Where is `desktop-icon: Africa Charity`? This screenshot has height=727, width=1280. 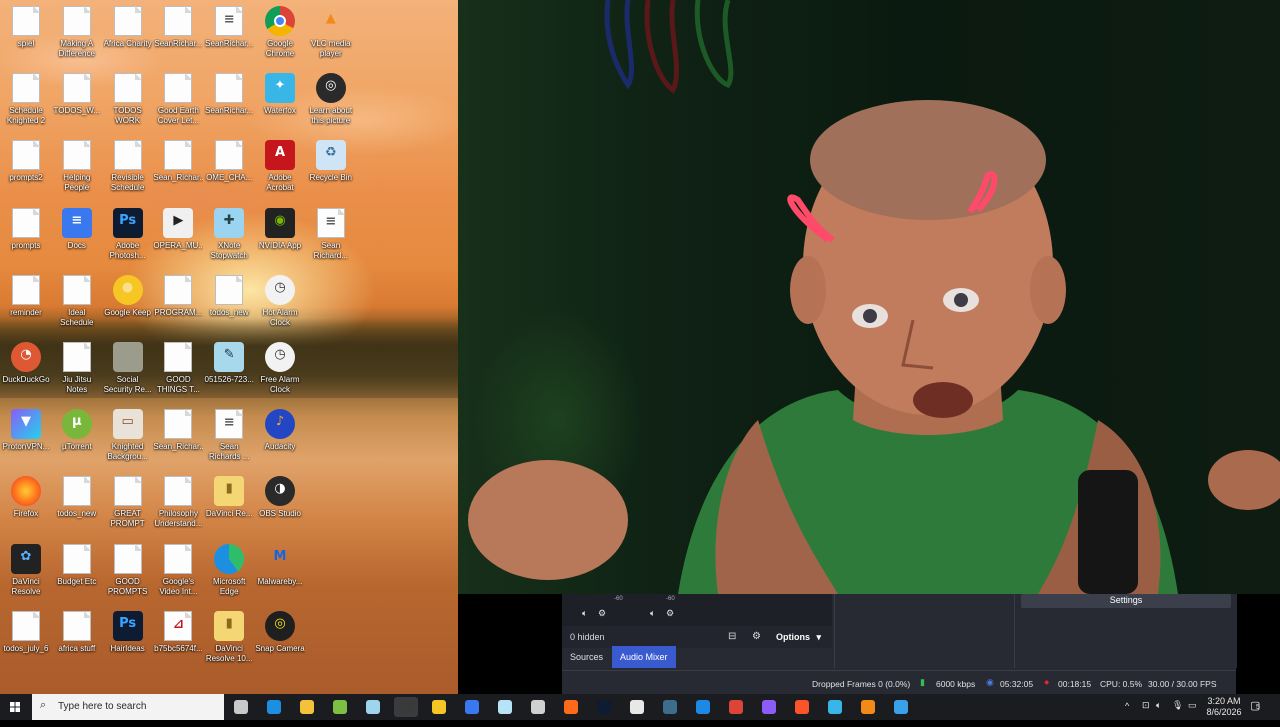 desktop-icon: Africa Charity is located at coordinates (128, 34).